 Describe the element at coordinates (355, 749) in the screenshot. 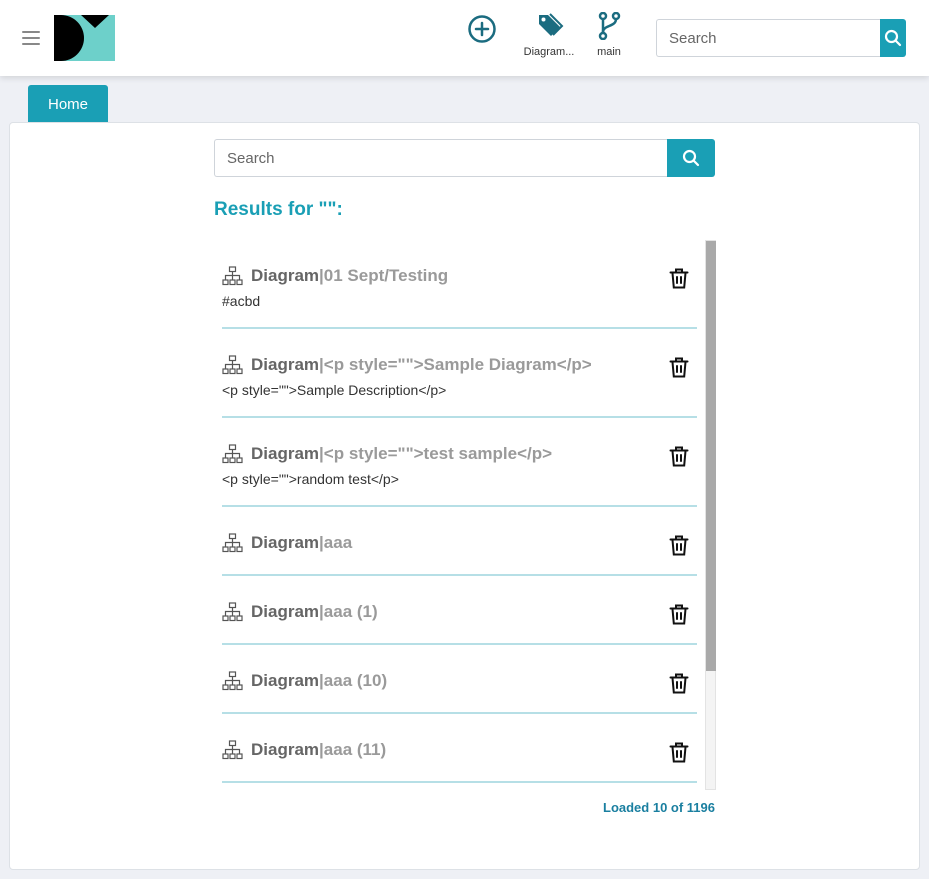

I see `result-name: aaa (11)` at that location.